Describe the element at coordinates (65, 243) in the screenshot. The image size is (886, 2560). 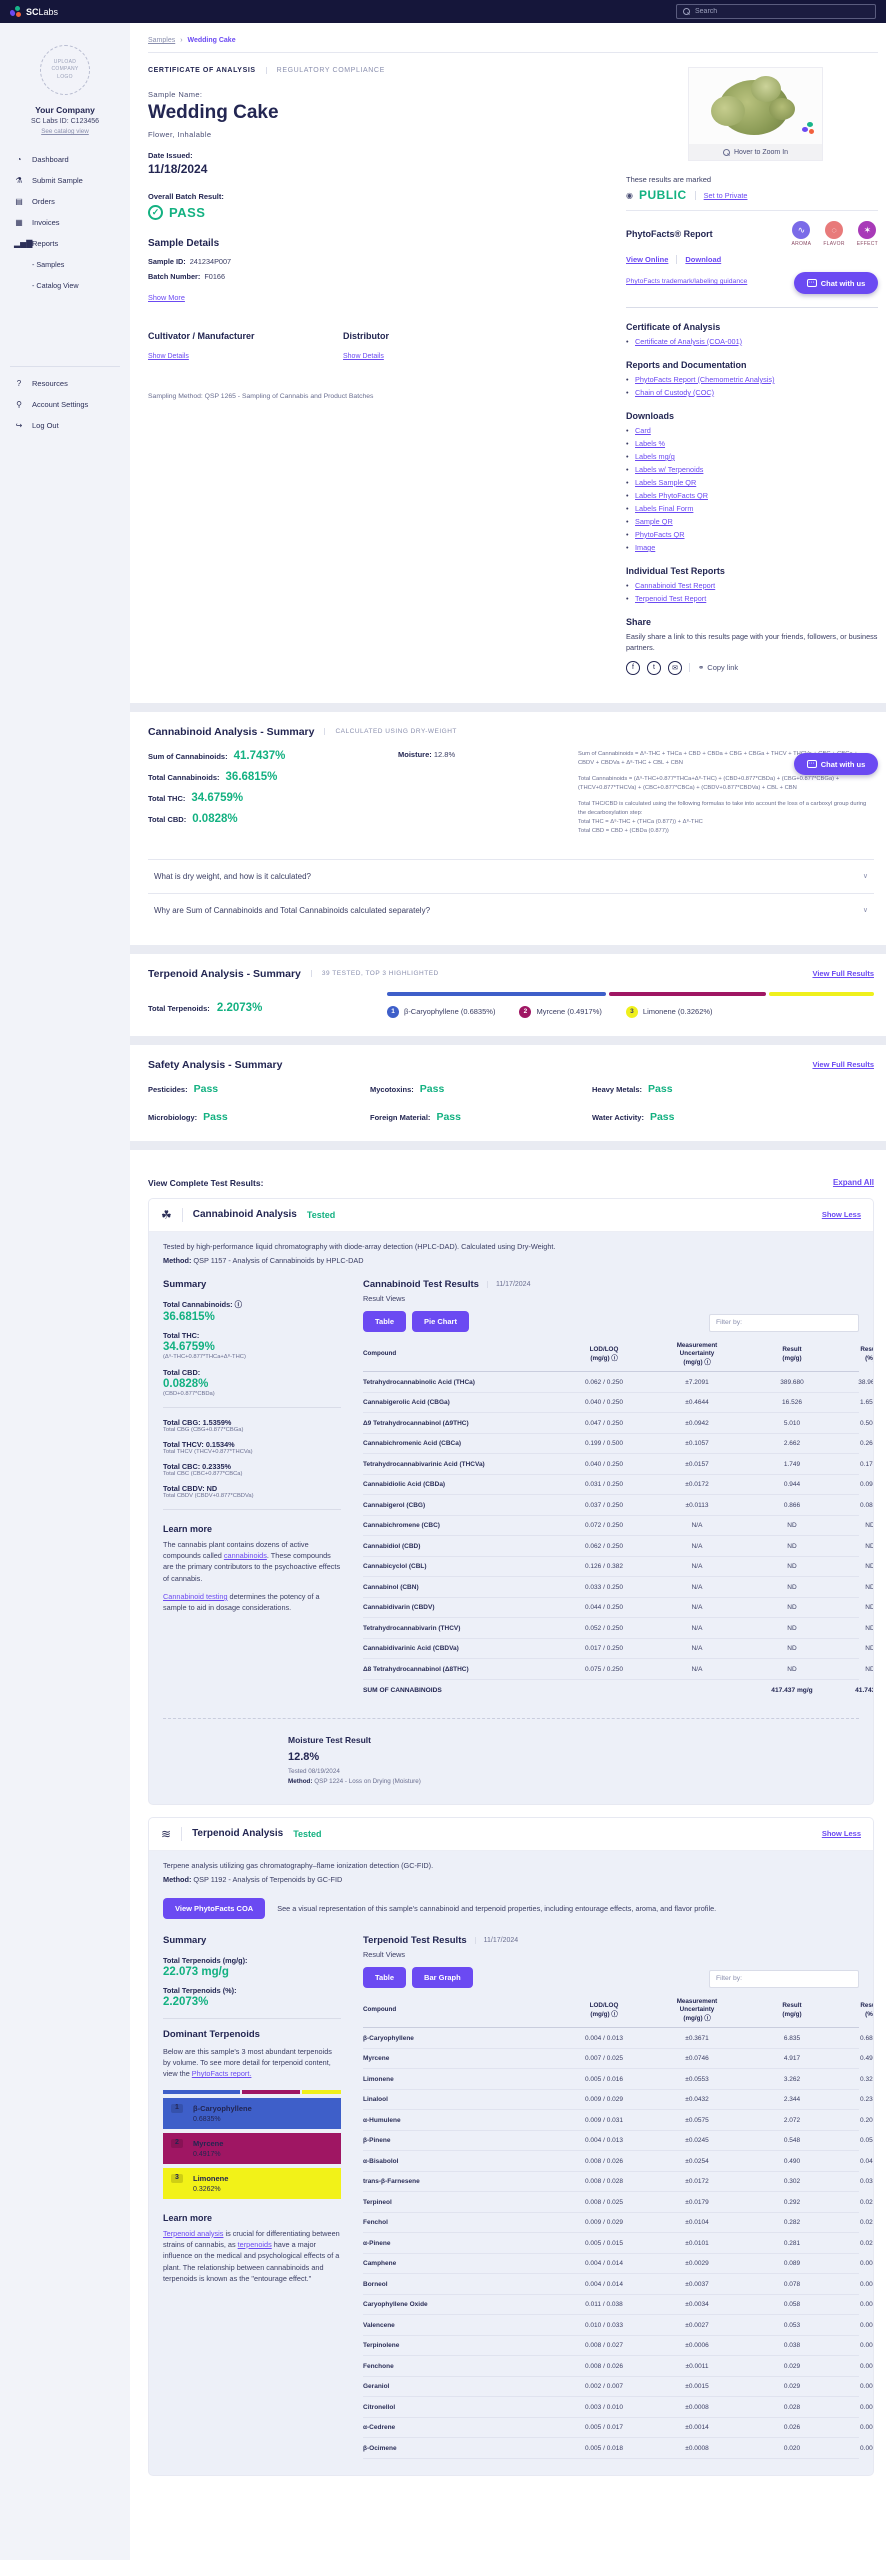
I see `sidebar-item: ▂▅▇ Reports` at that location.